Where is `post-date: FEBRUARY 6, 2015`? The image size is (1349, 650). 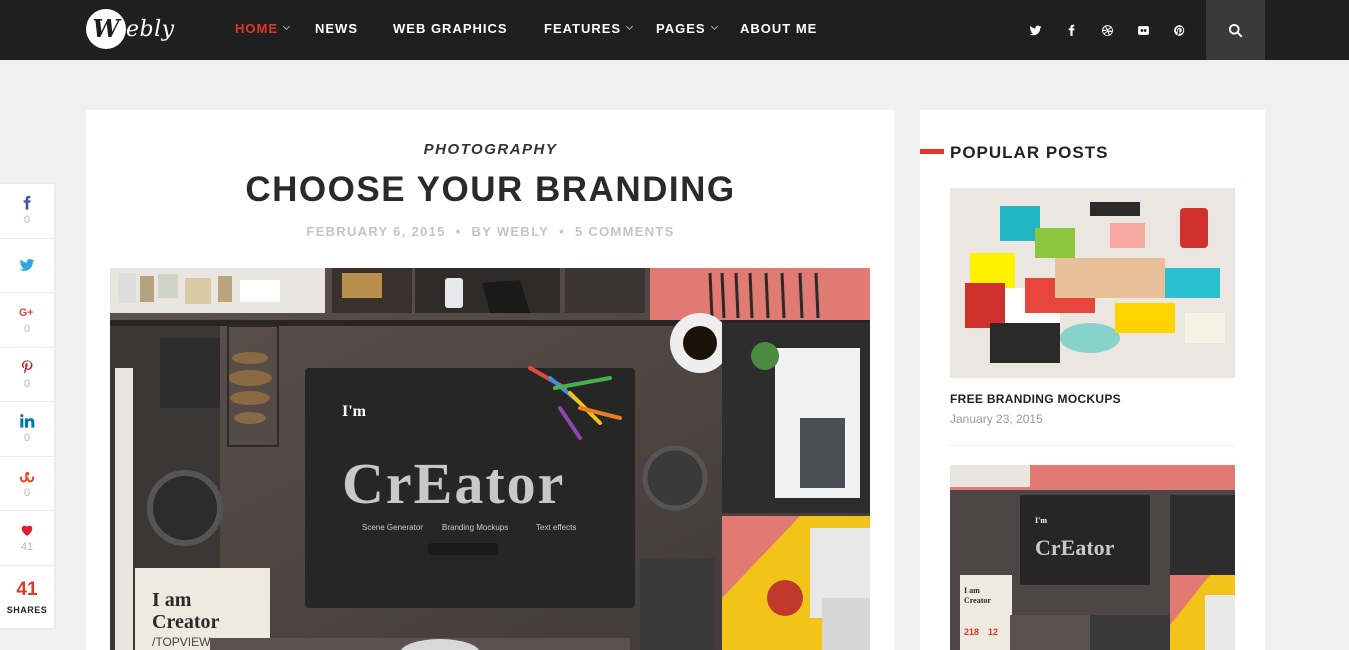
post-date: FEBRUARY 6, 2015 is located at coordinates (376, 231).